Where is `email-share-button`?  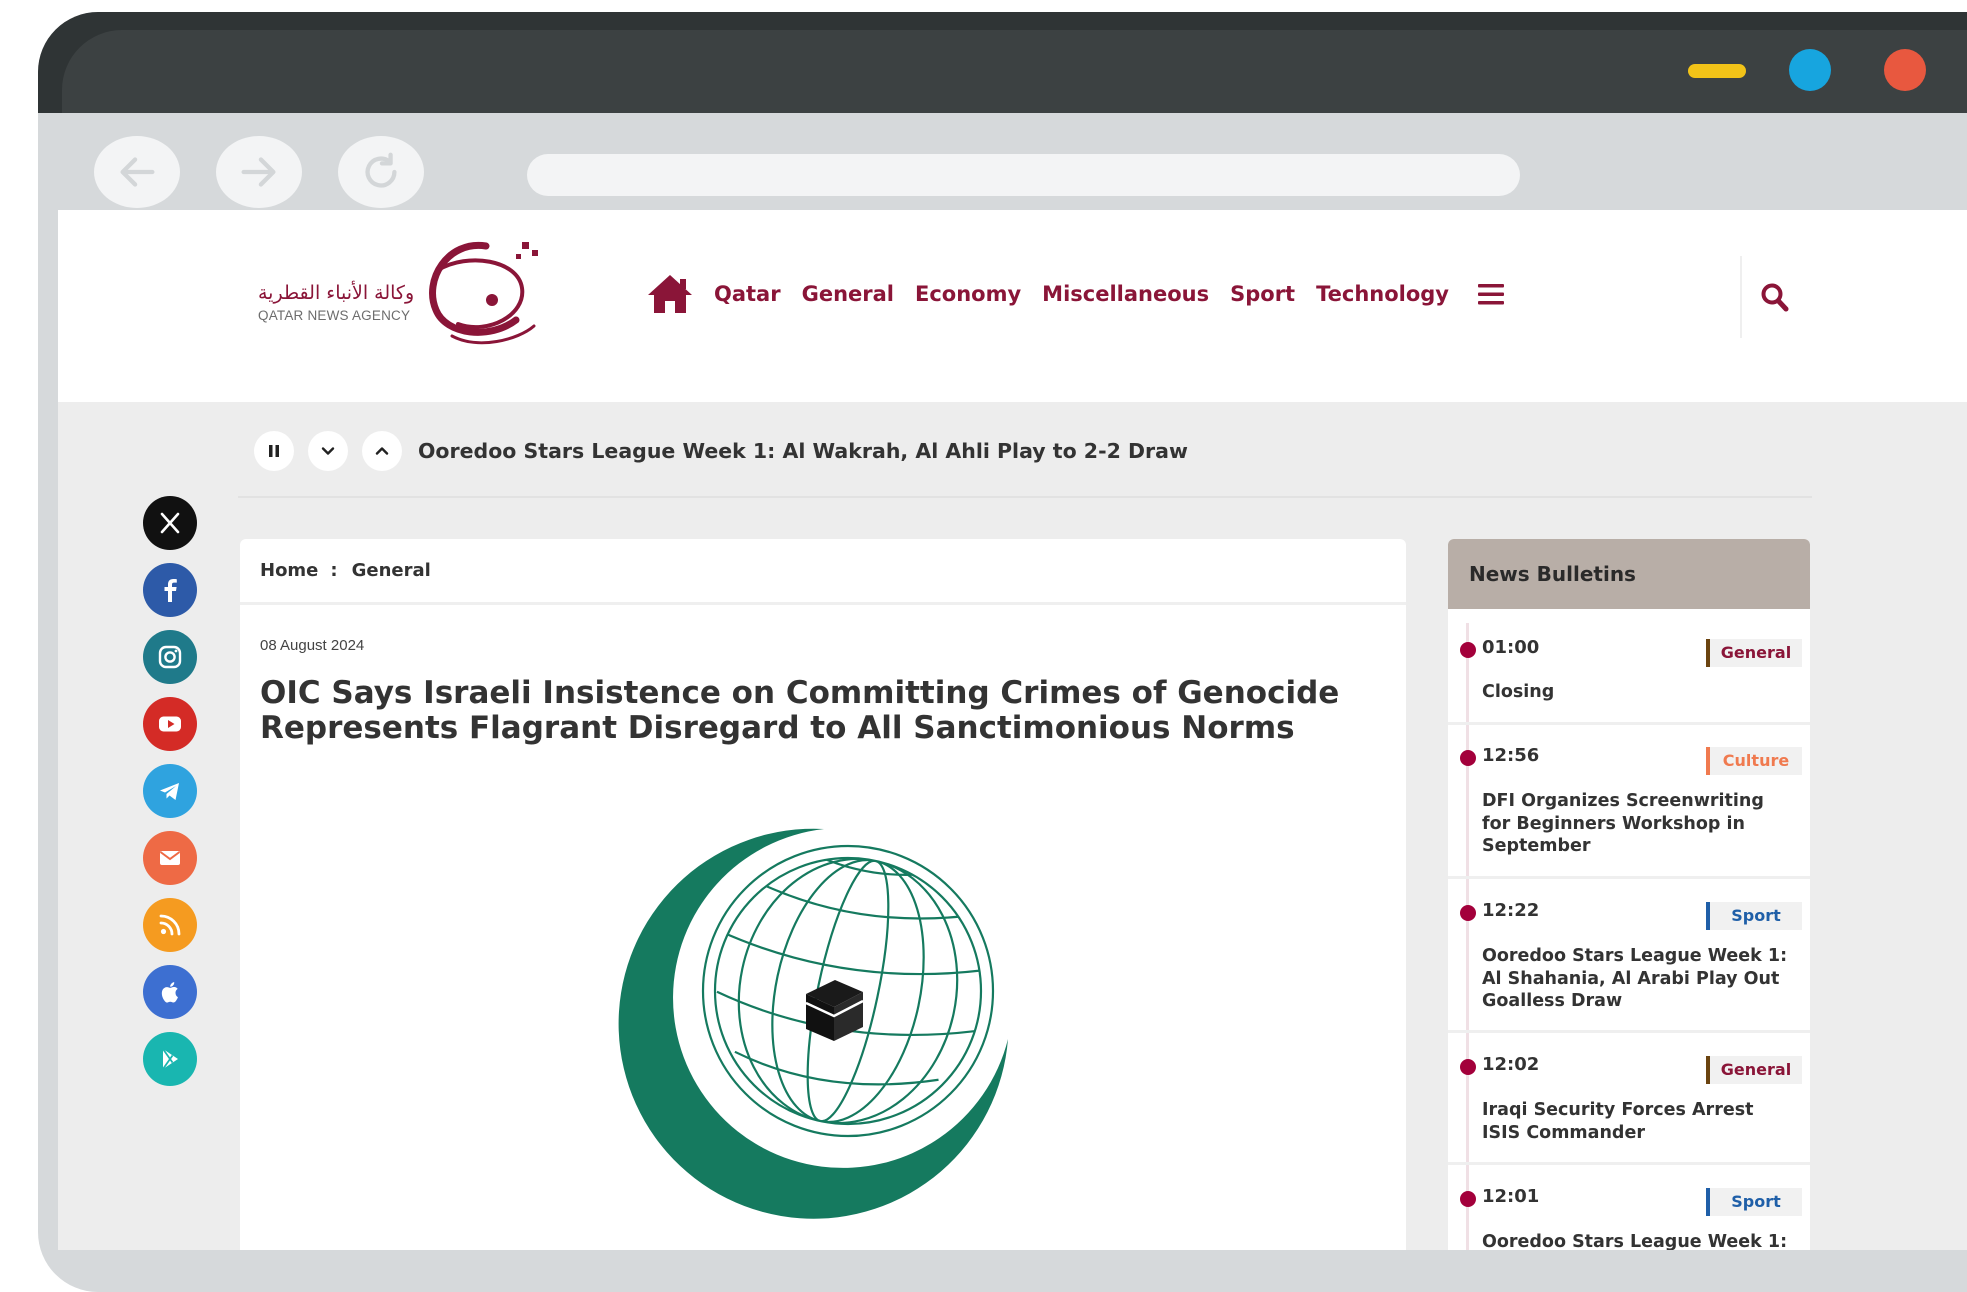 email-share-button is located at coordinates (170, 858).